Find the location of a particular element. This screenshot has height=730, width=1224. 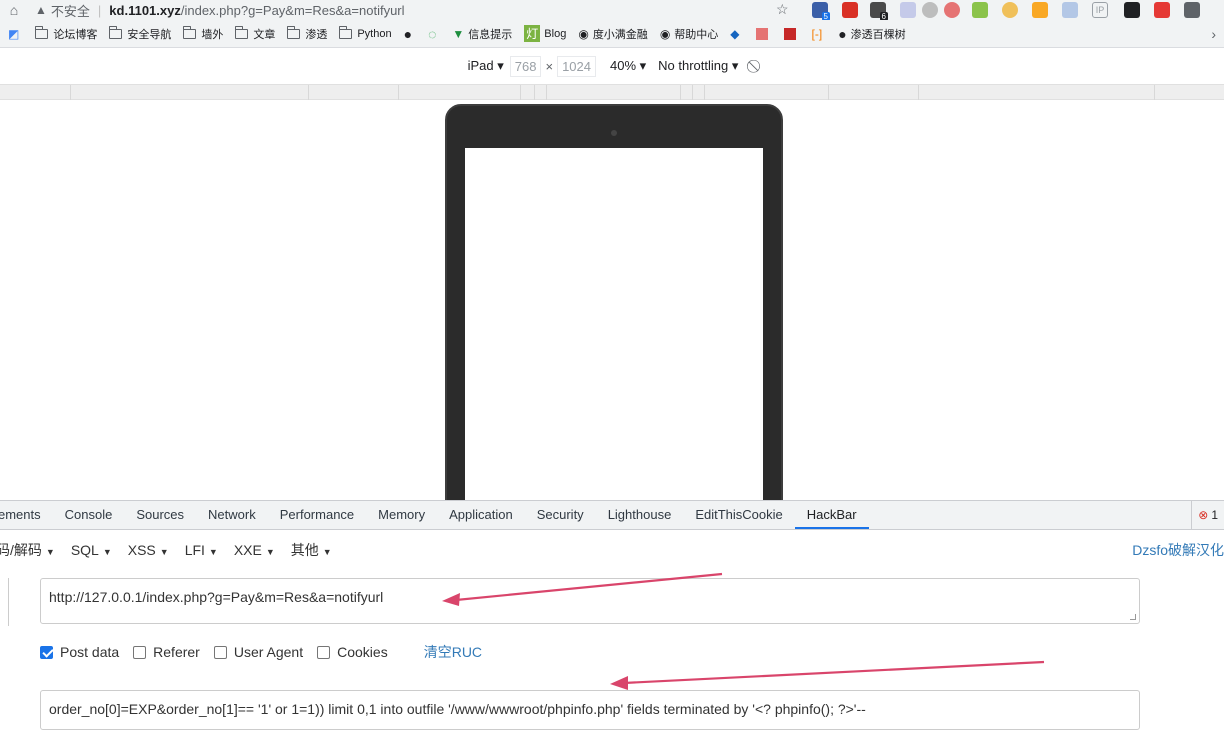

bookmark-link: 灯 Blog is located at coordinates (545, 33).